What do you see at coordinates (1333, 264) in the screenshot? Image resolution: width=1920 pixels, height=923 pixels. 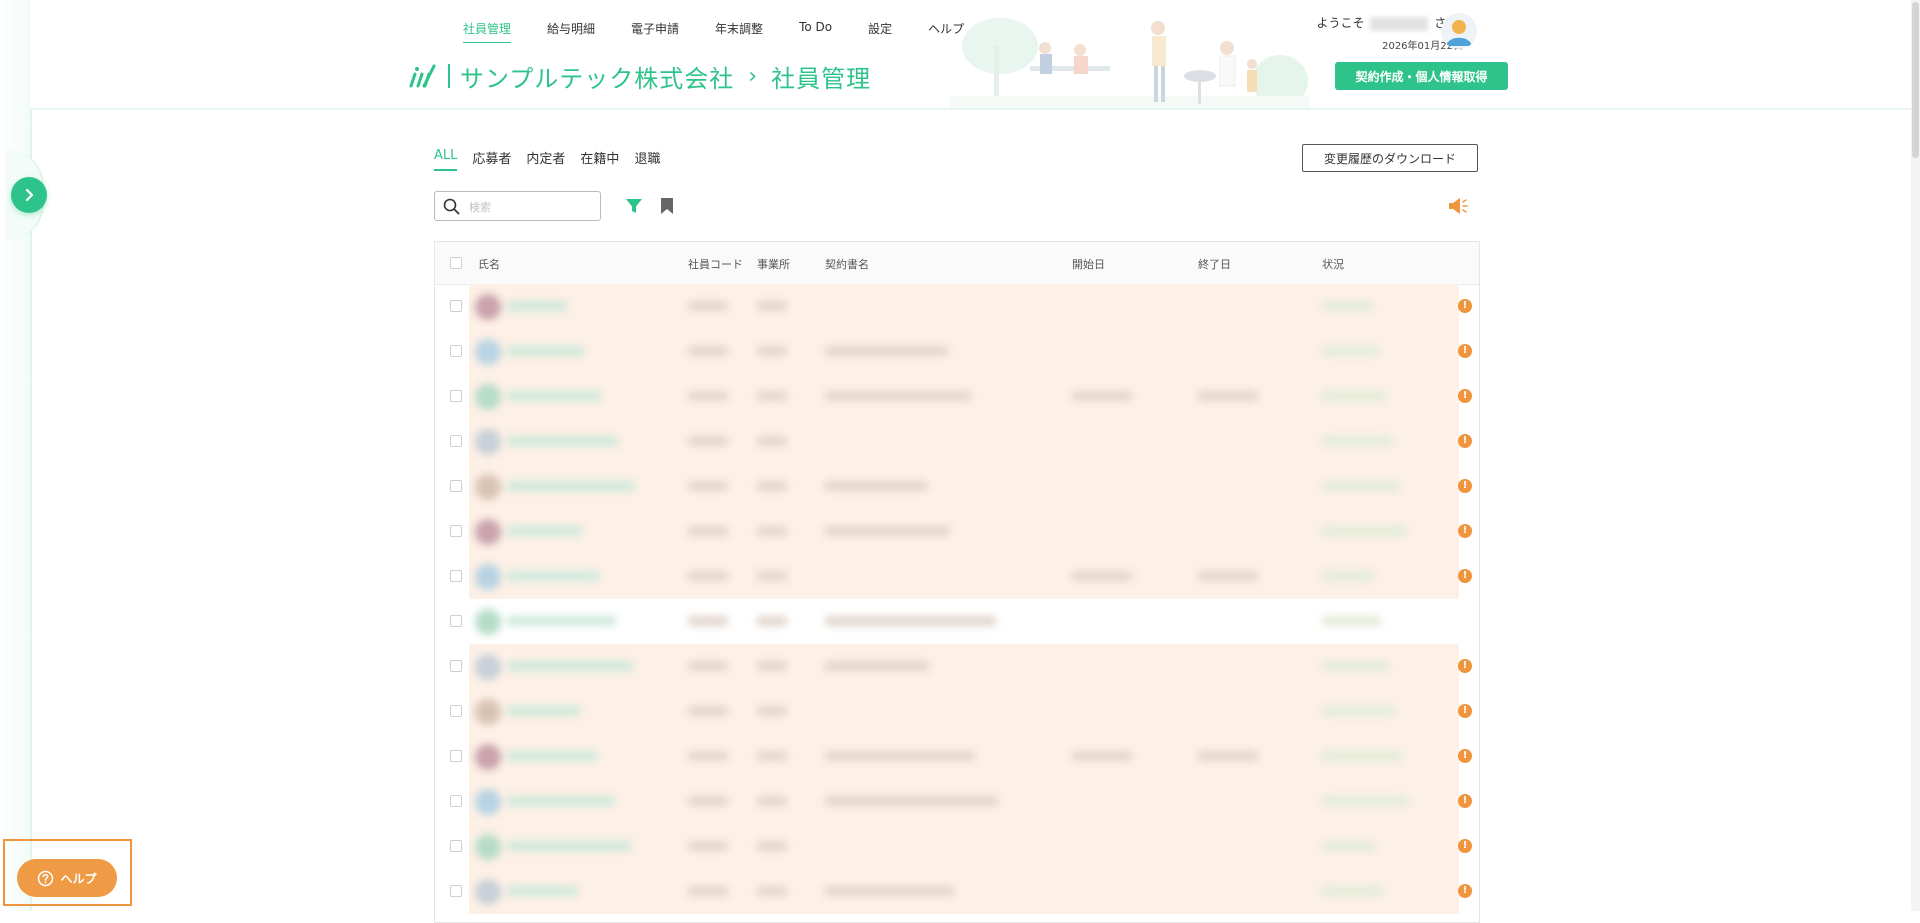 I see `column-header-status: 状況` at bounding box center [1333, 264].